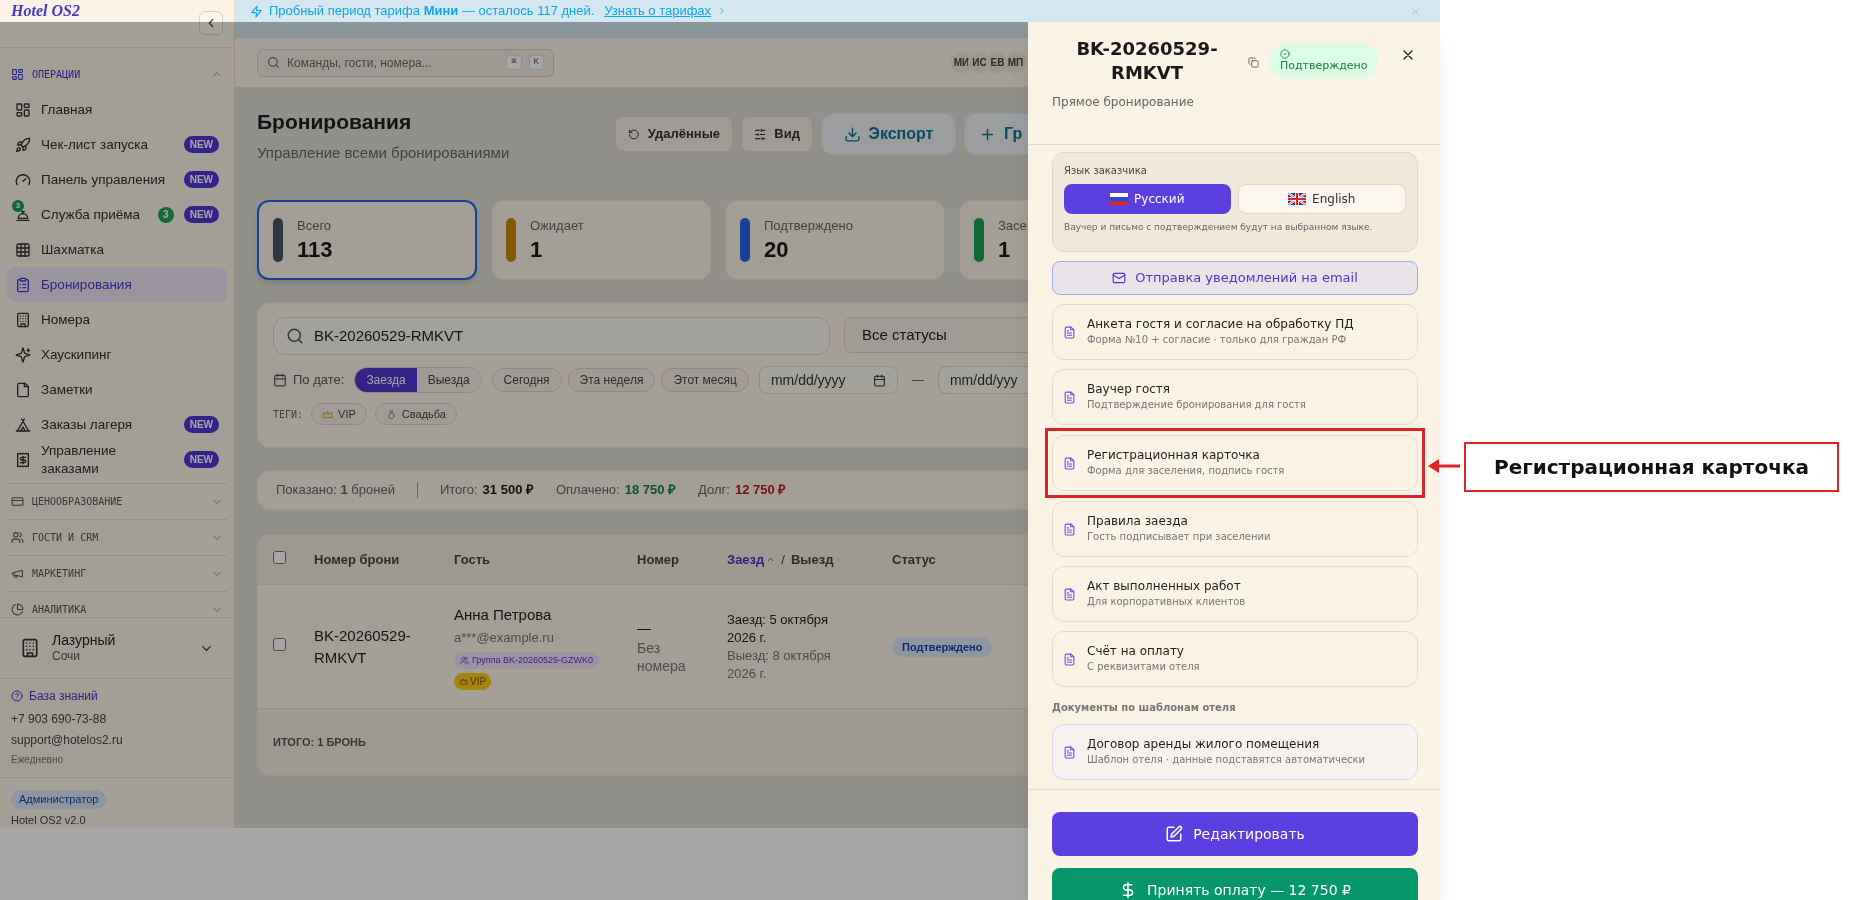 This screenshot has width=1863, height=900. I want to click on document-card: Ваучер гостя Подтверждение бронирования для гостя, so click(1235, 397).